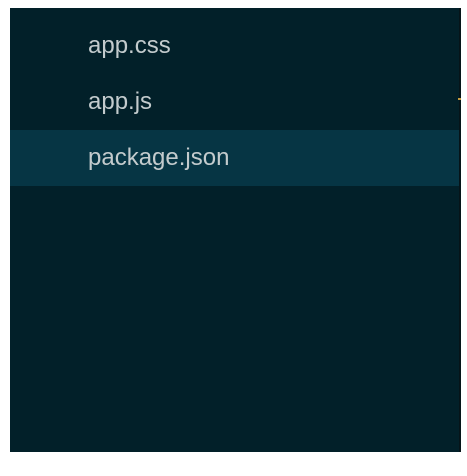 The image size is (467, 476). I want to click on file-name-label: package.json, so click(159, 157).